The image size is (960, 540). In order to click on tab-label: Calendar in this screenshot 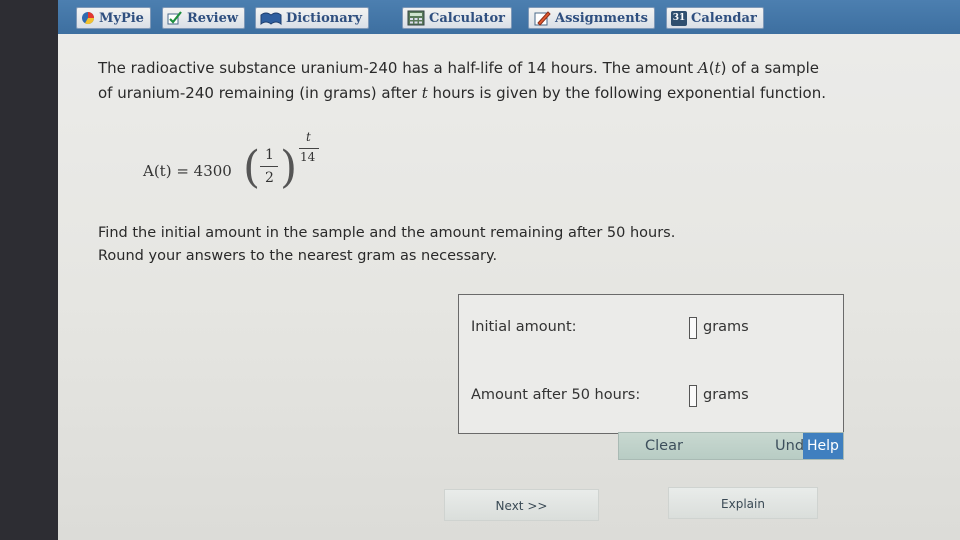, I will do `click(724, 18)`.